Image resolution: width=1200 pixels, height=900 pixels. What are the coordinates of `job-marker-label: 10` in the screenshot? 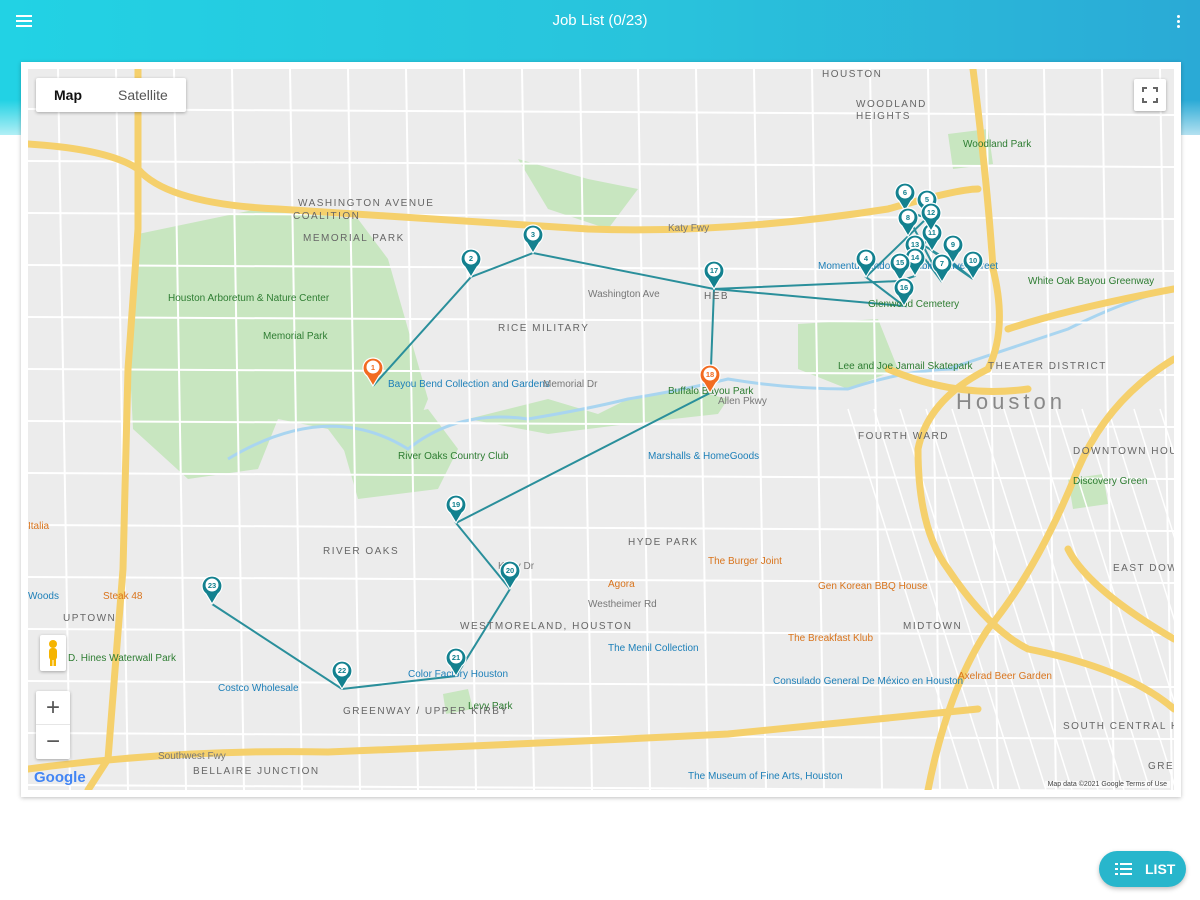 It's located at (973, 260).